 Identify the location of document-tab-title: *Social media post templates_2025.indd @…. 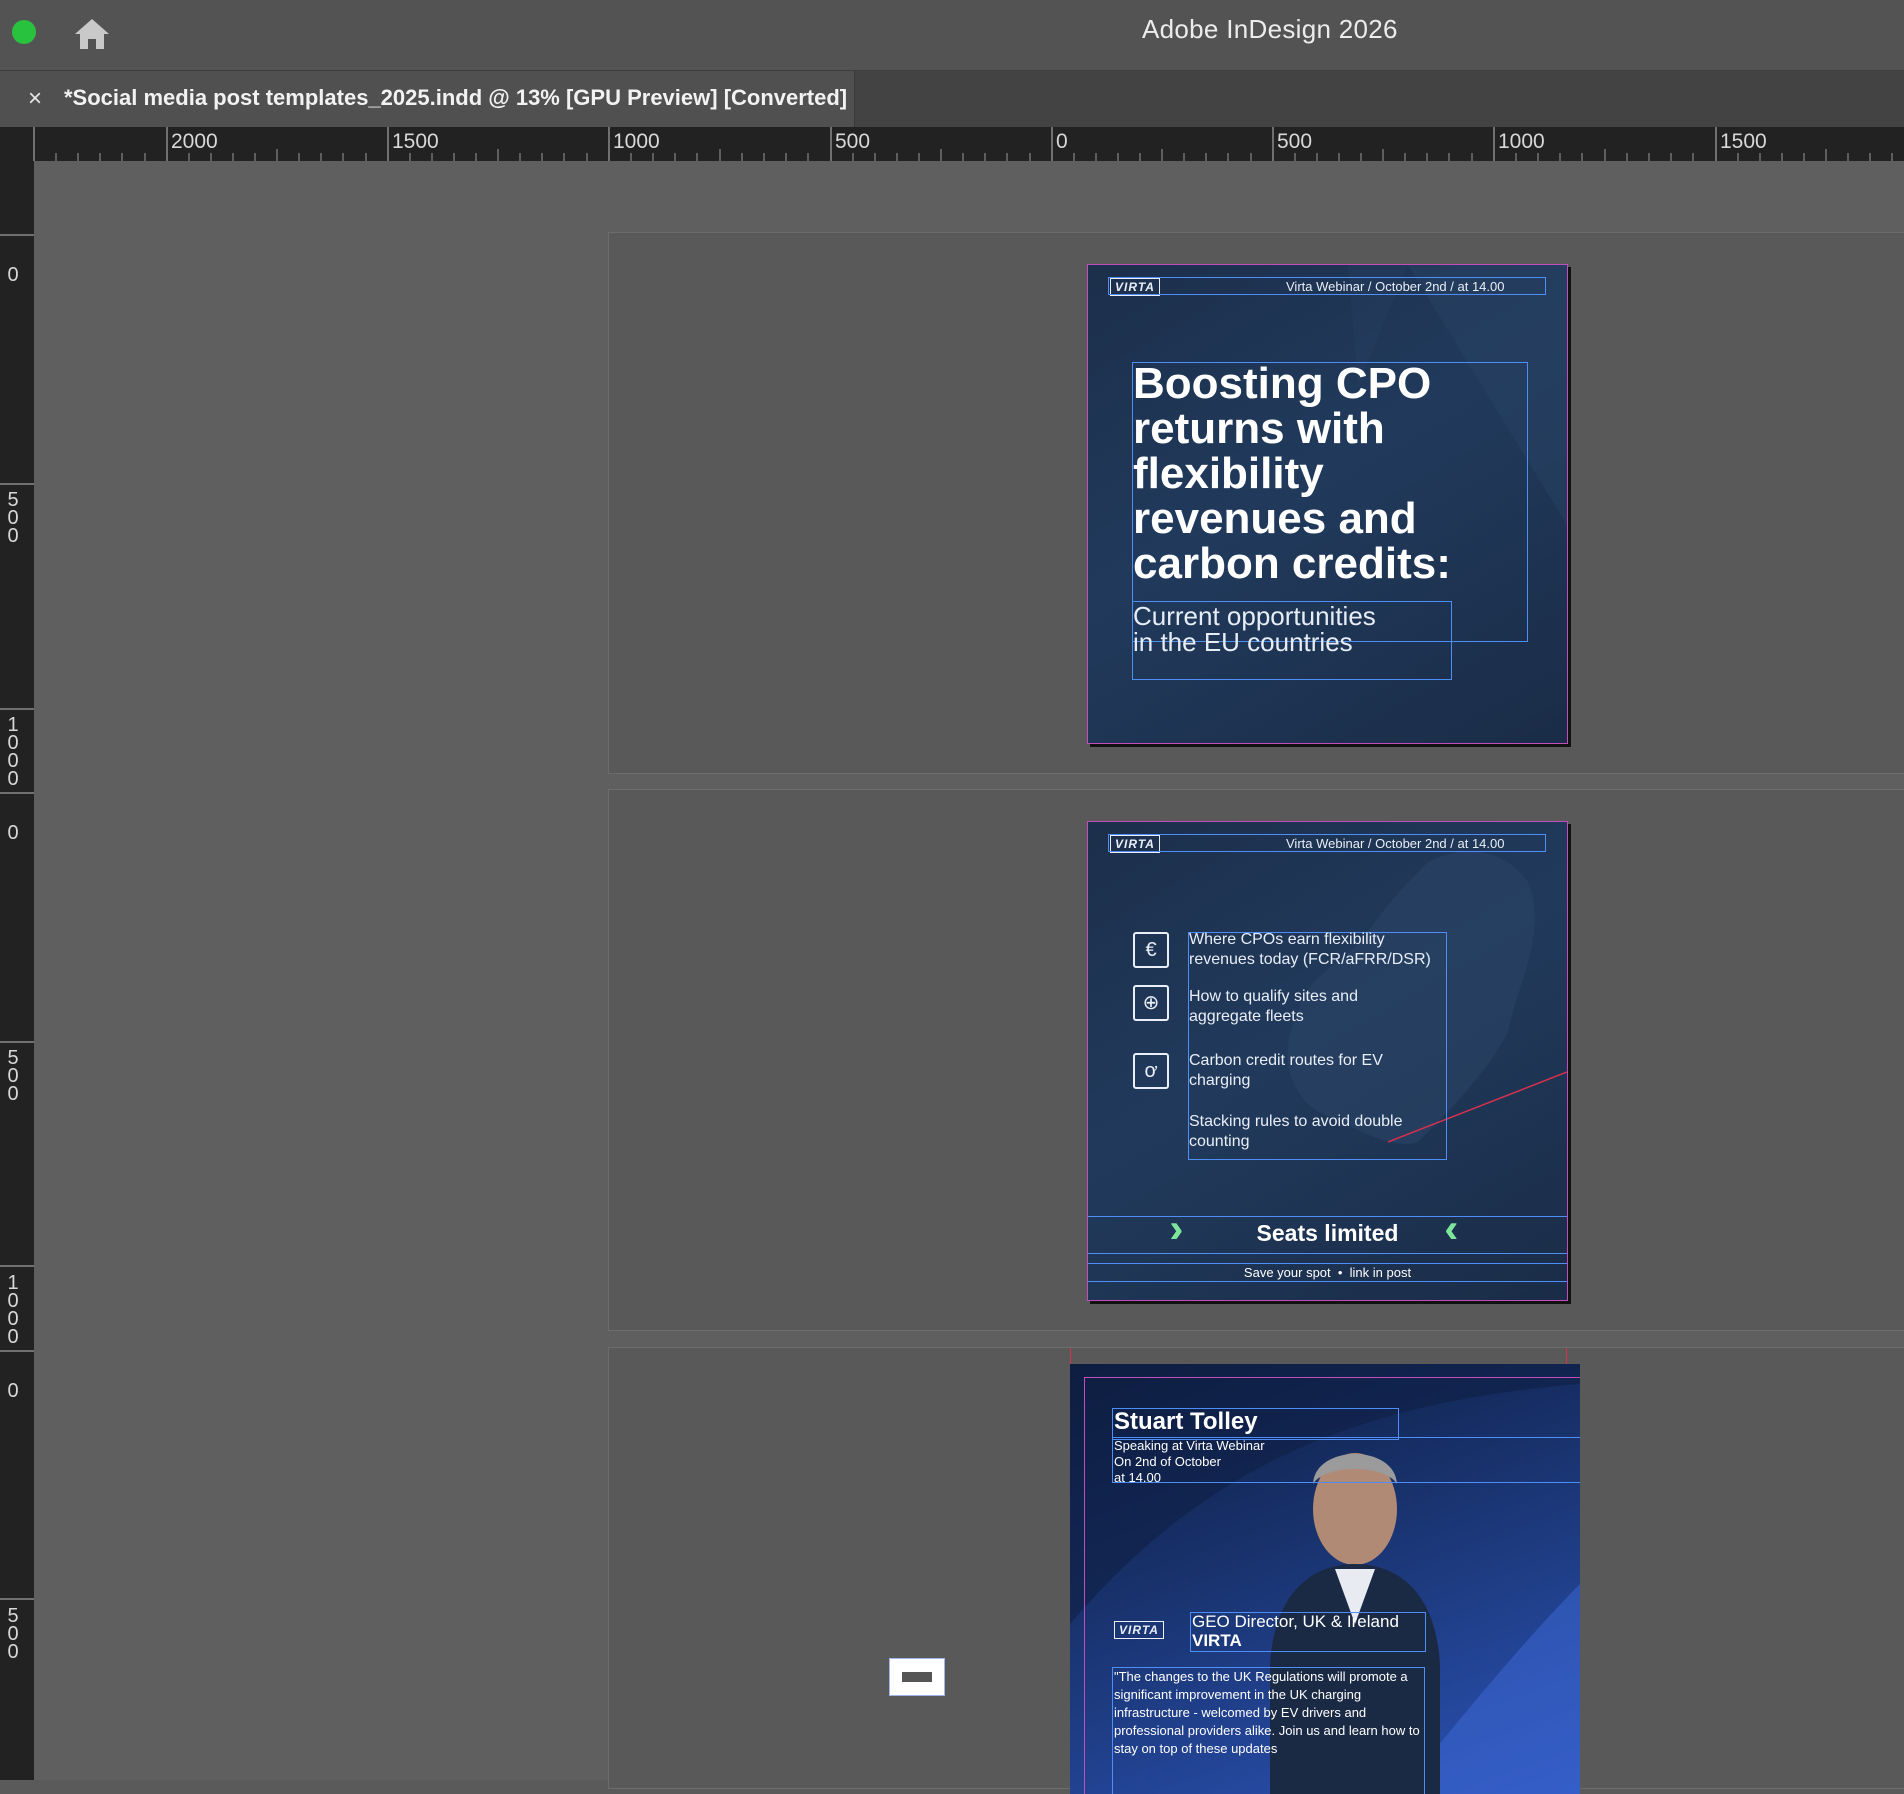
(456, 97).